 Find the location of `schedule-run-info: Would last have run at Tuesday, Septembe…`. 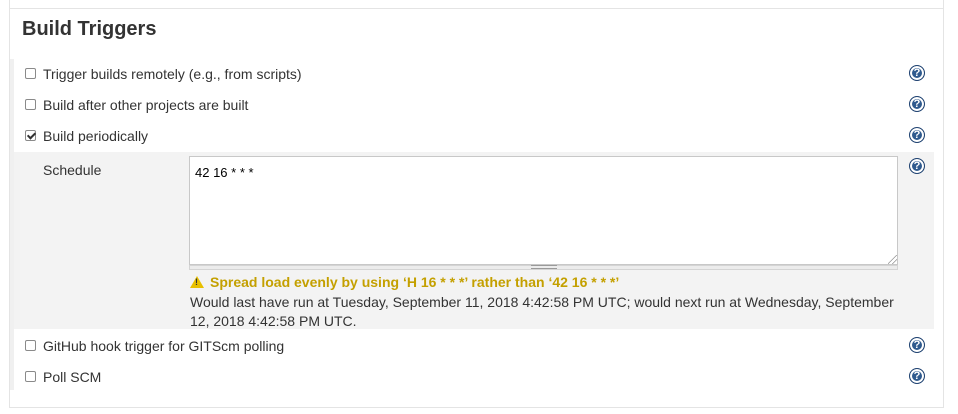

schedule-run-info: Would last have run at Tuesday, Septembe… is located at coordinates (542, 311).